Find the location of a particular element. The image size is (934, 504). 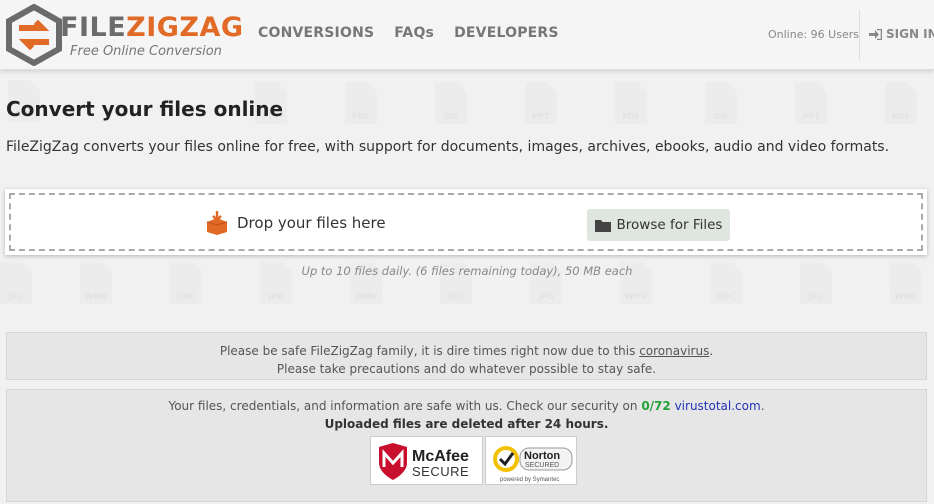

mcafee-shield-icon: McAfee SECURE is located at coordinates (424, 461).